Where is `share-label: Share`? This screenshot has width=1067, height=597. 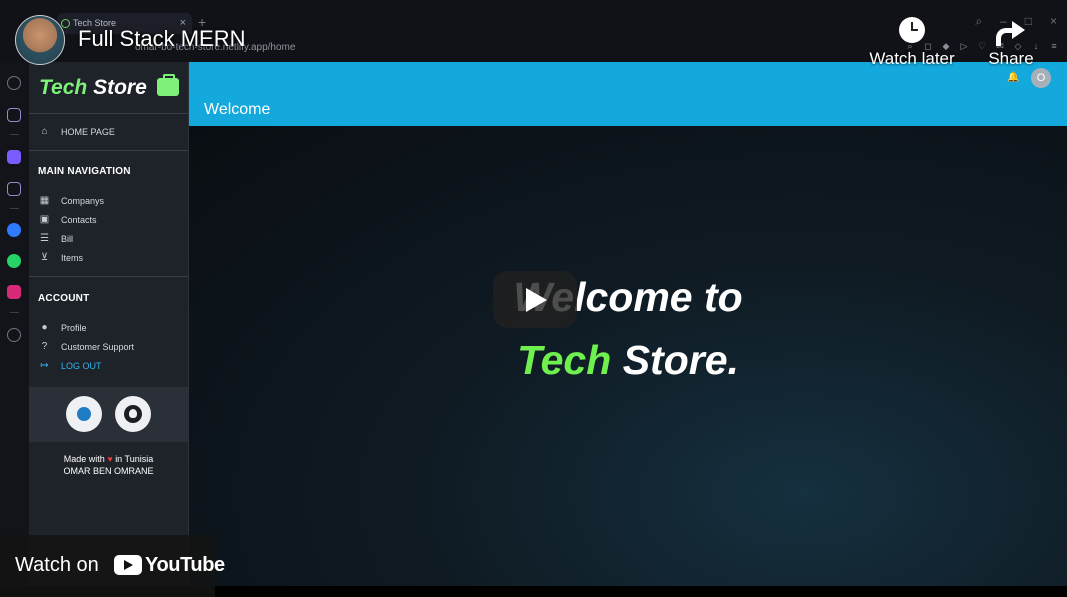
share-label: Share is located at coordinates (1011, 58).